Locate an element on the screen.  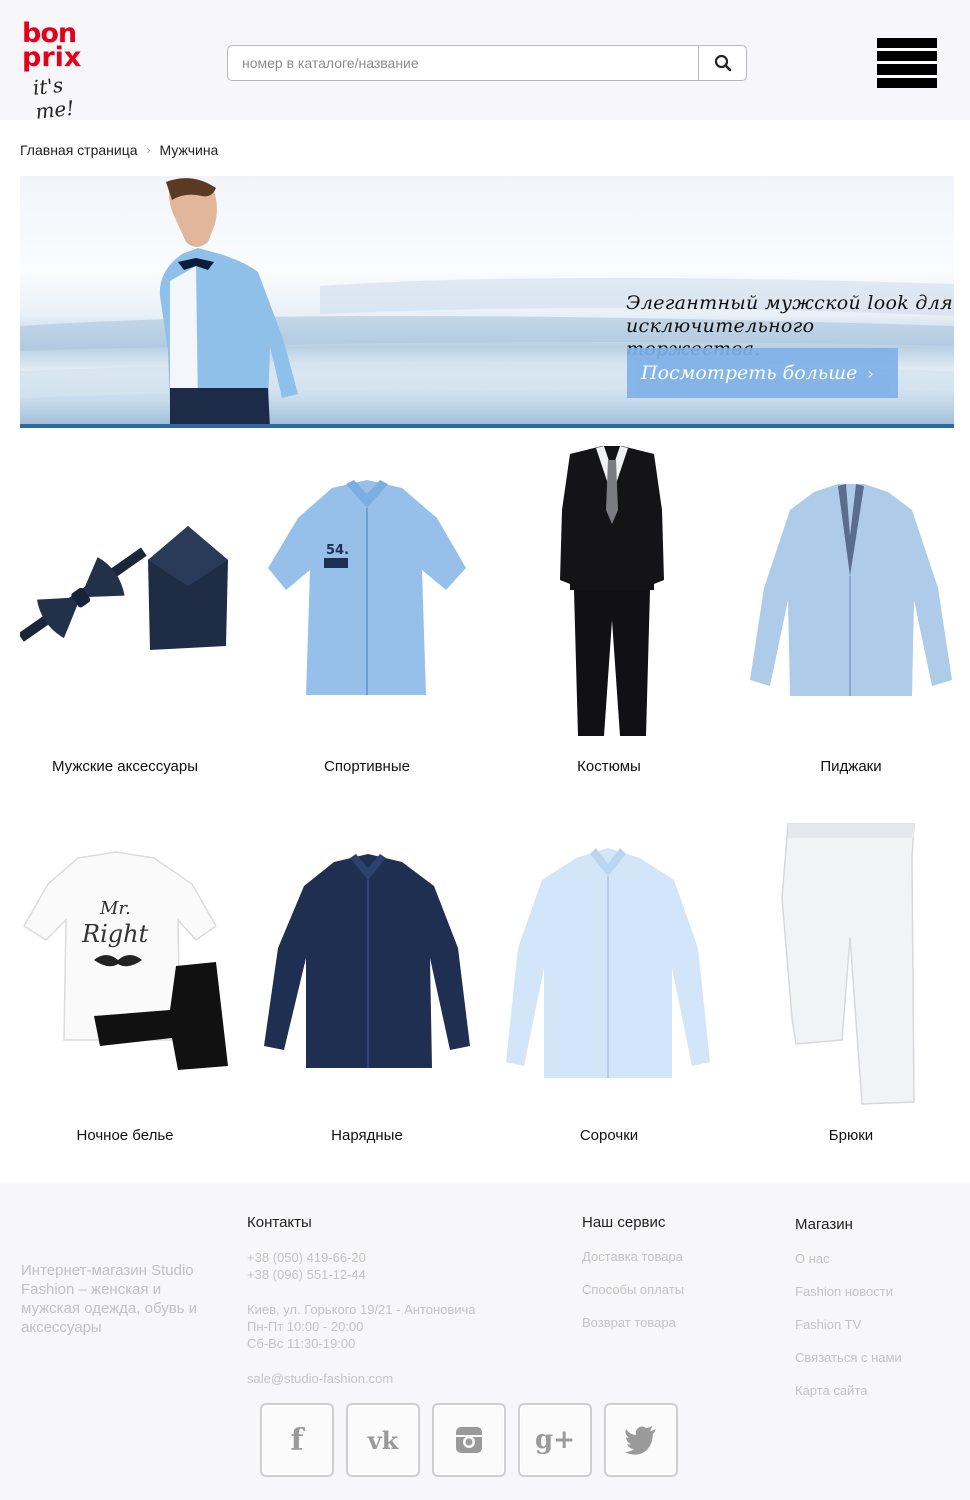
search-icon is located at coordinates (722, 63).